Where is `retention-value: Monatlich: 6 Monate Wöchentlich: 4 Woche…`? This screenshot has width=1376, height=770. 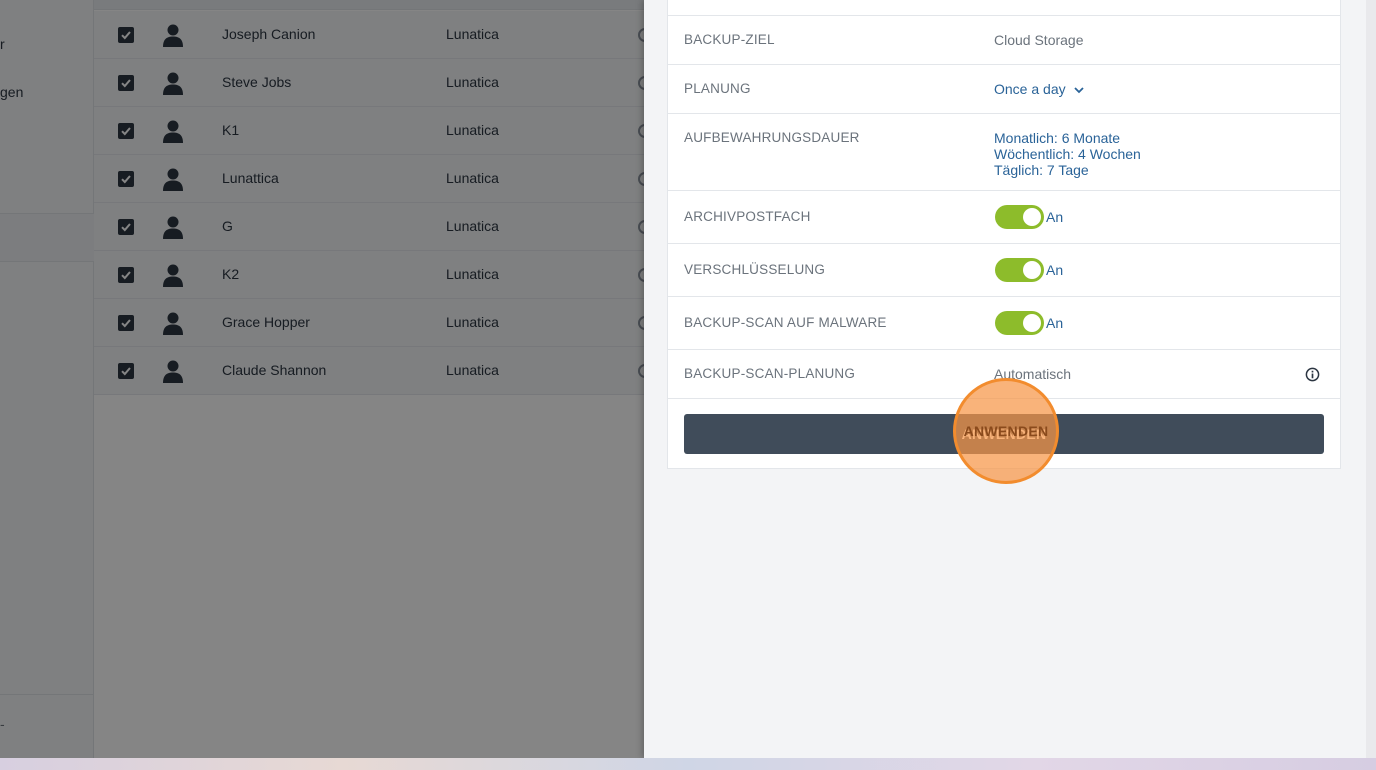 retention-value: Monatlich: 6 Monate Wöchentlich: 4 Woche… is located at coordinates (1067, 154).